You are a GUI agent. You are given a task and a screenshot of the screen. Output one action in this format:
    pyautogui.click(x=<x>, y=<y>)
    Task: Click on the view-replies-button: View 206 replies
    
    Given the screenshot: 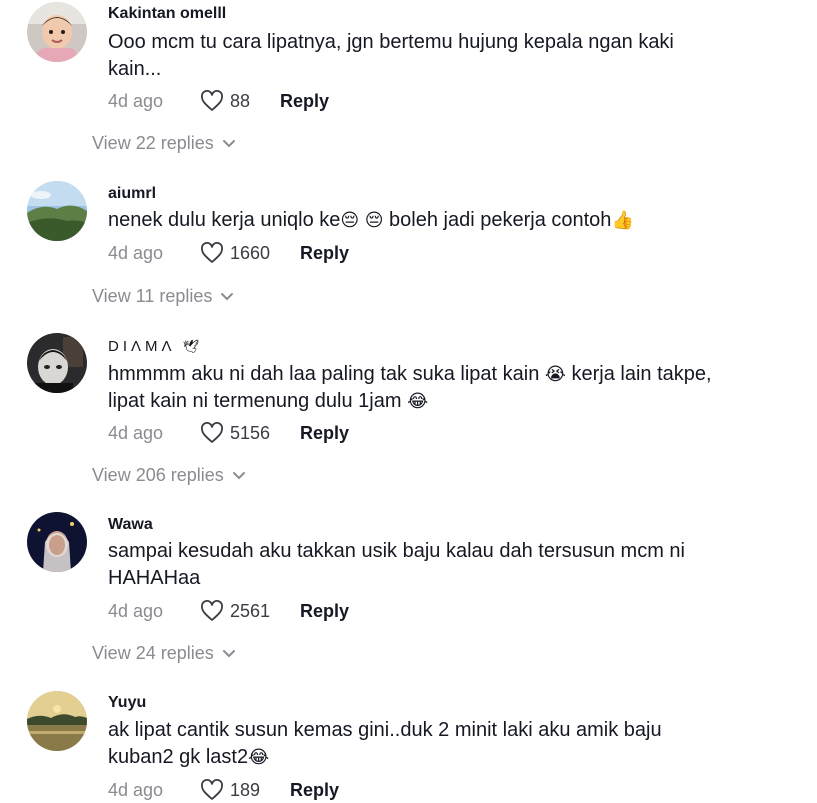 What is the action you would take?
    pyautogui.click(x=169, y=475)
    